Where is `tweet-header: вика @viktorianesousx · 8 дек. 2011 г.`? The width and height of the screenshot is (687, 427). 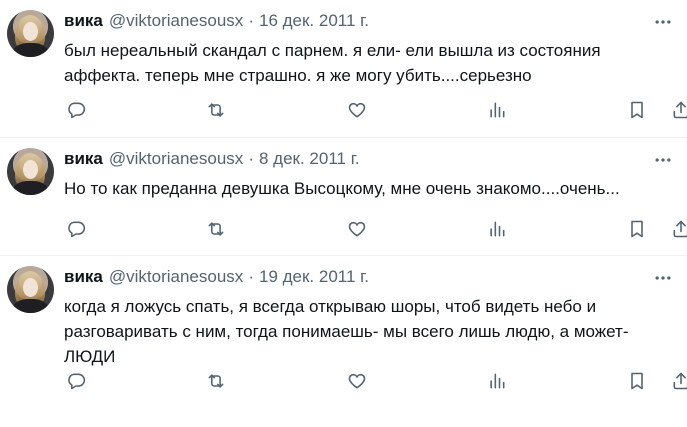 tweet-header: вика @viktorianesousx · 8 дек. 2011 г. is located at coordinates (212, 159).